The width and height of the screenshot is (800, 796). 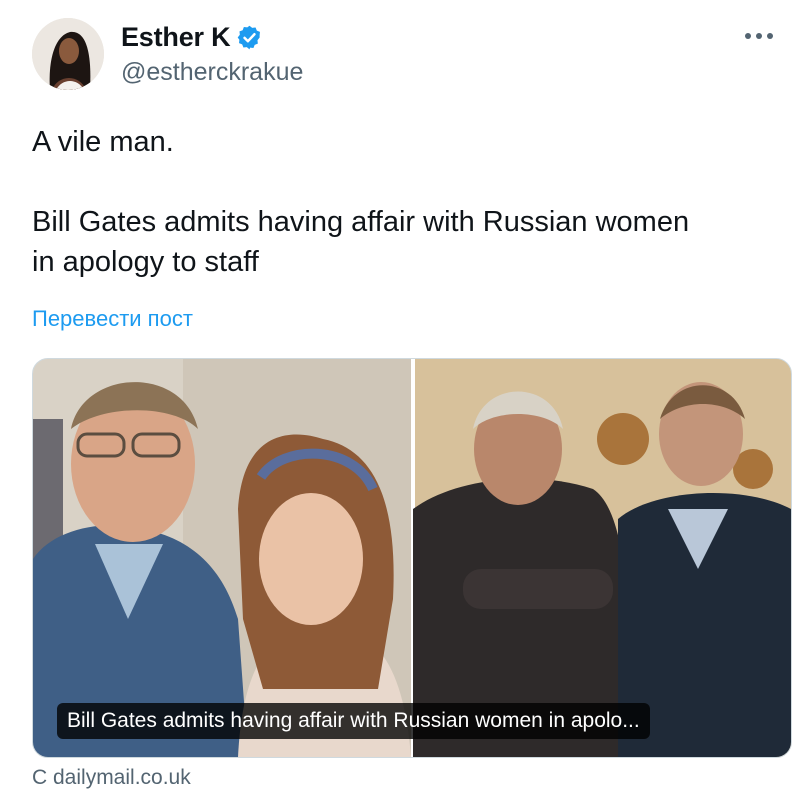 I want to click on author-name: Esther K, so click(x=176, y=37).